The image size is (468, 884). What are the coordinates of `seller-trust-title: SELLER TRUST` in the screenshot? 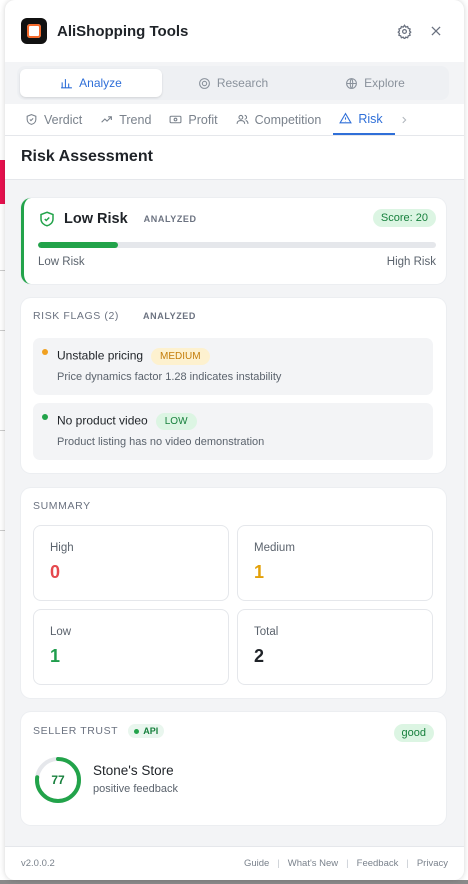 It's located at (76, 731).